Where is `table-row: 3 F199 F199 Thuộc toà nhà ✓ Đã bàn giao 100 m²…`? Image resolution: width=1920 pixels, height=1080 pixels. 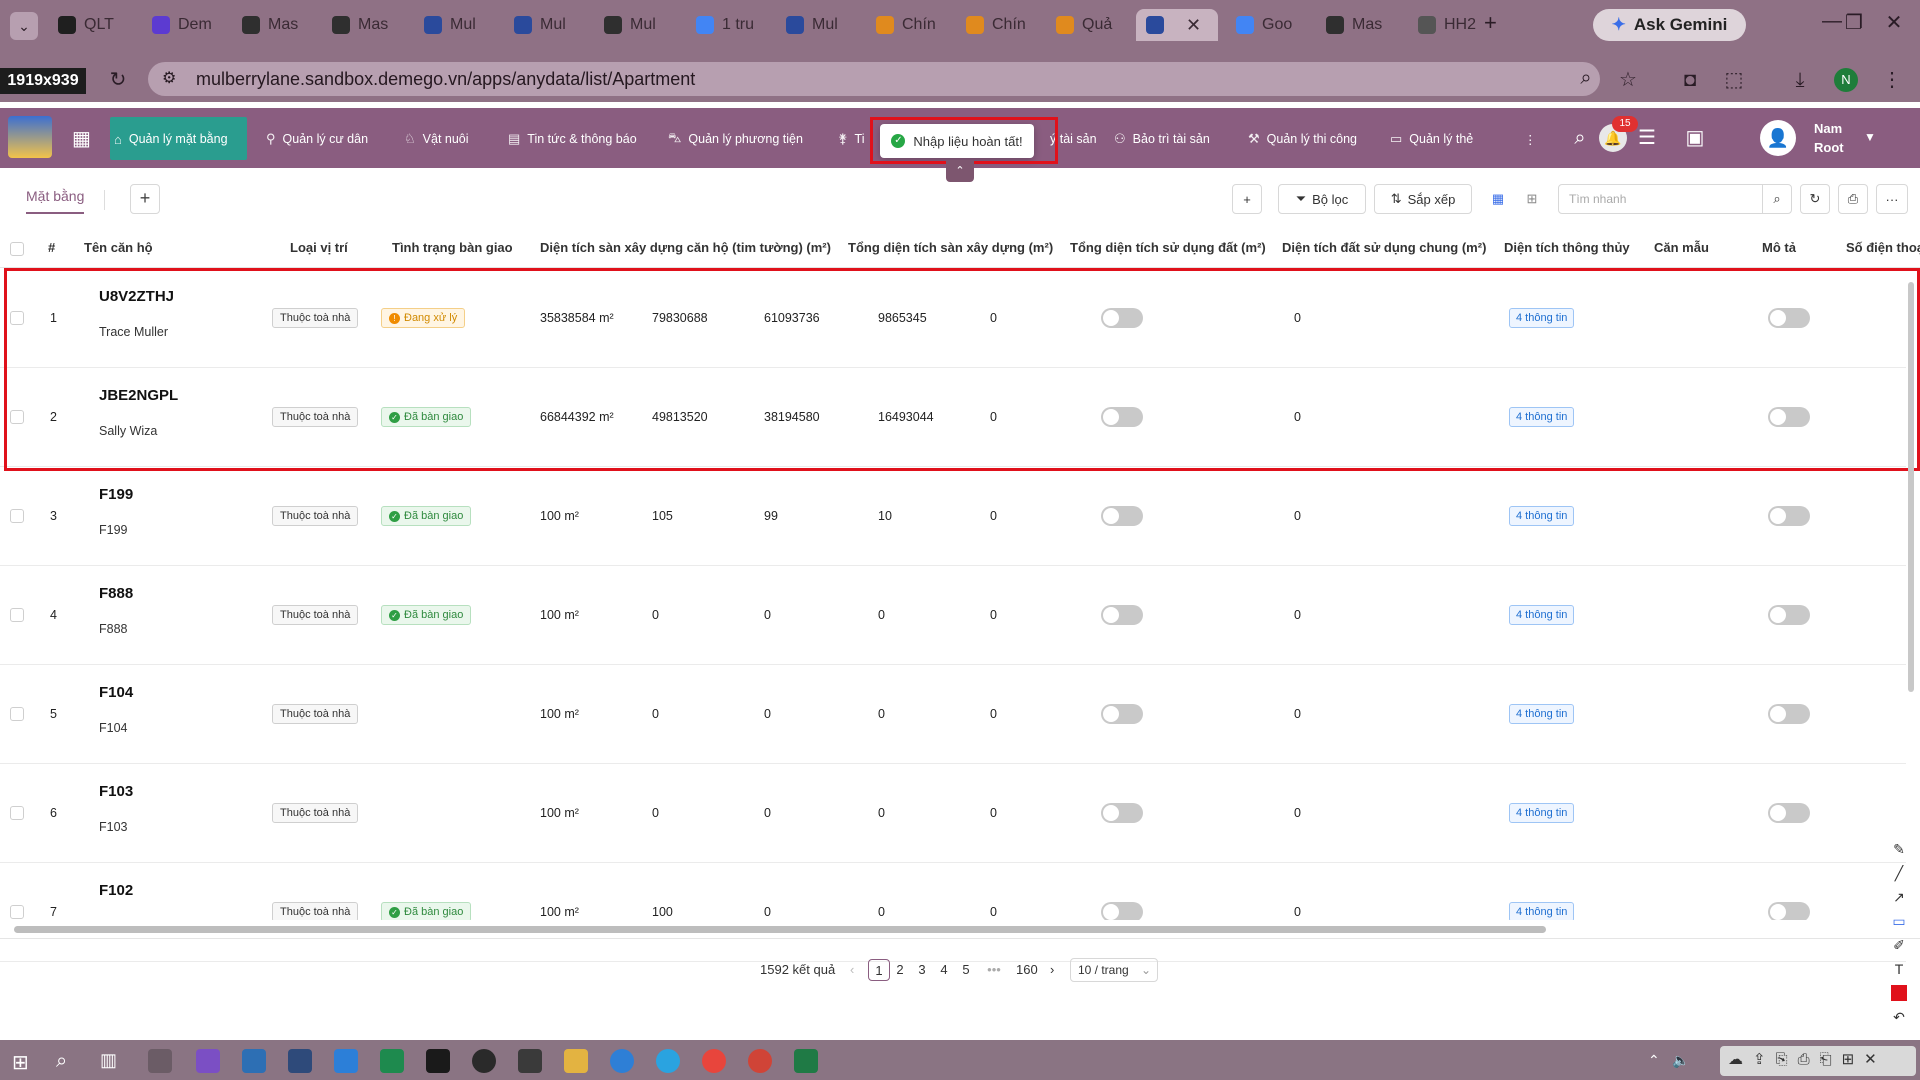 table-row: 3 F199 F199 Thuộc toà nhà ✓ Đã bàn giao 100 m²… is located at coordinates (953, 516).